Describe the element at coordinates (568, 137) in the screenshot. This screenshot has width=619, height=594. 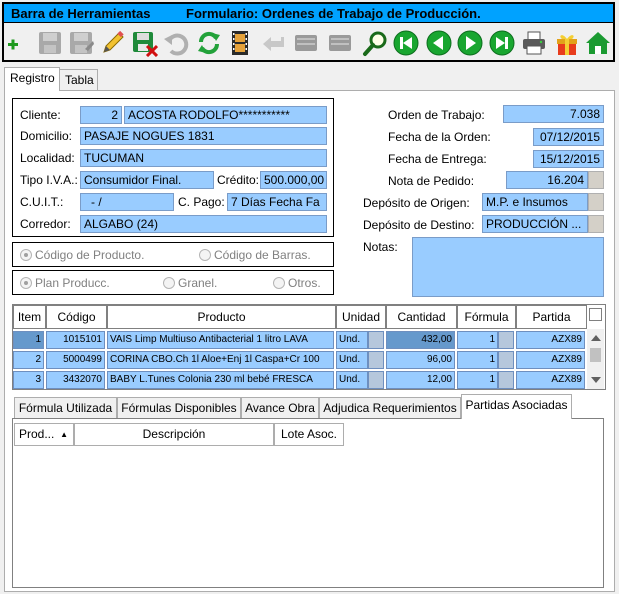
I see `fecha-orden-field: 07/12/2015` at that location.